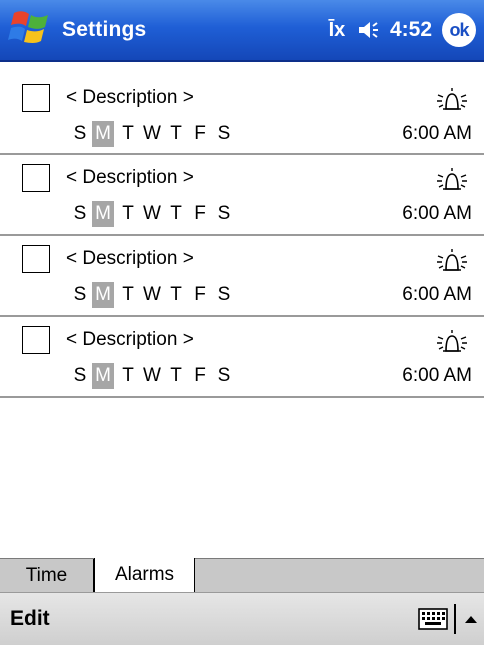 The image size is (484, 645). I want to click on windows-flag-icon, so click(31, 30).